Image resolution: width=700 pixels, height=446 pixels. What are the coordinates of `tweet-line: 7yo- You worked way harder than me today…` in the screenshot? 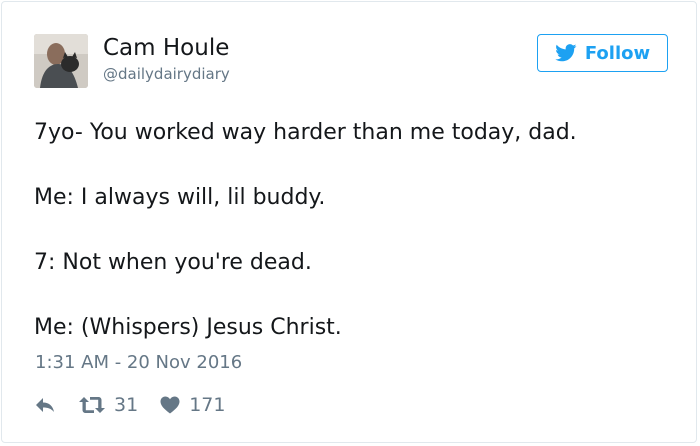 It's located at (305, 132).